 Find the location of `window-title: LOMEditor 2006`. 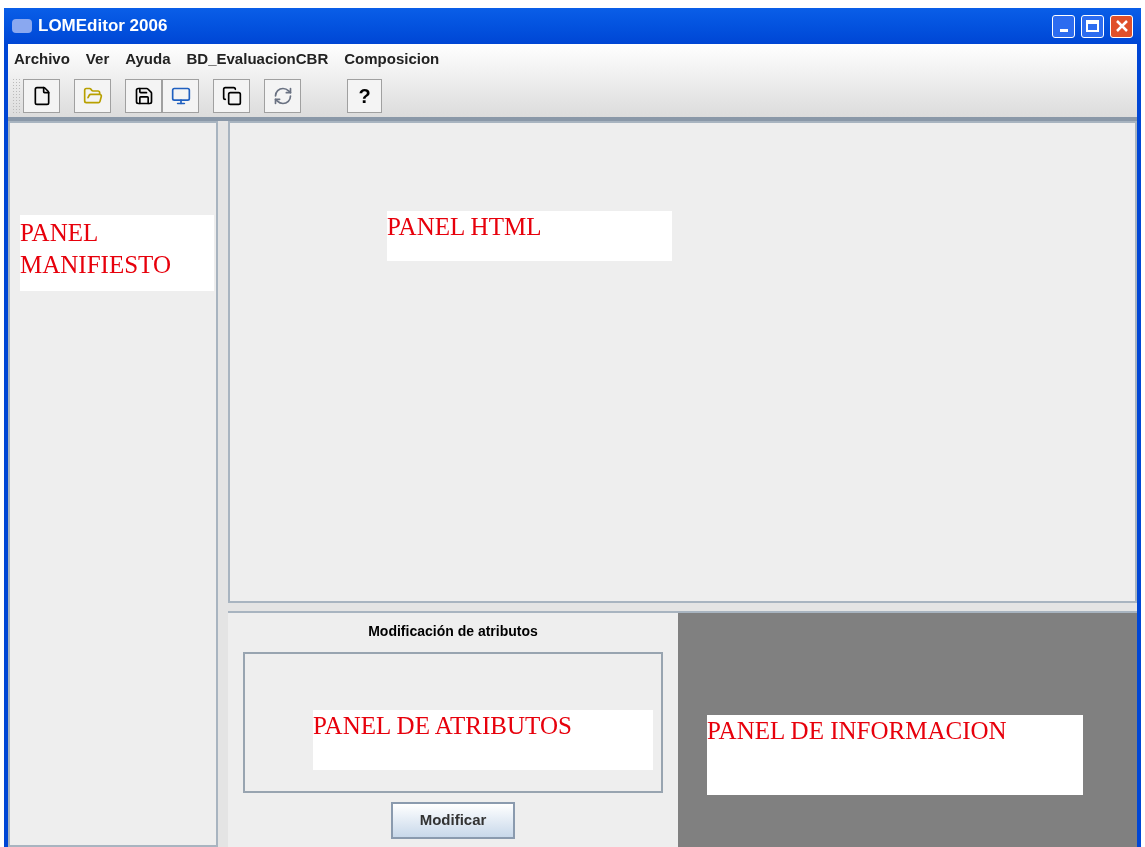

window-title: LOMEditor 2006 is located at coordinates (103, 26).